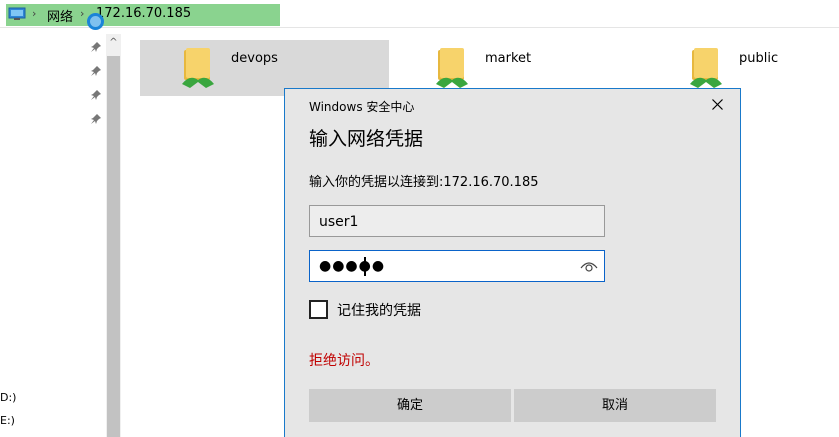  I want to click on address-bar: › 网络 › 172.16.70.185, so click(419, 14).